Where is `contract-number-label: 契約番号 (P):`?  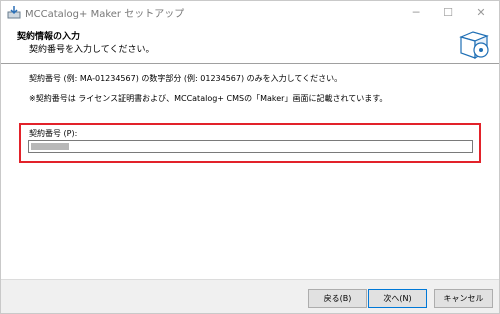 contract-number-label: 契約番号 (P): is located at coordinates (53, 133).